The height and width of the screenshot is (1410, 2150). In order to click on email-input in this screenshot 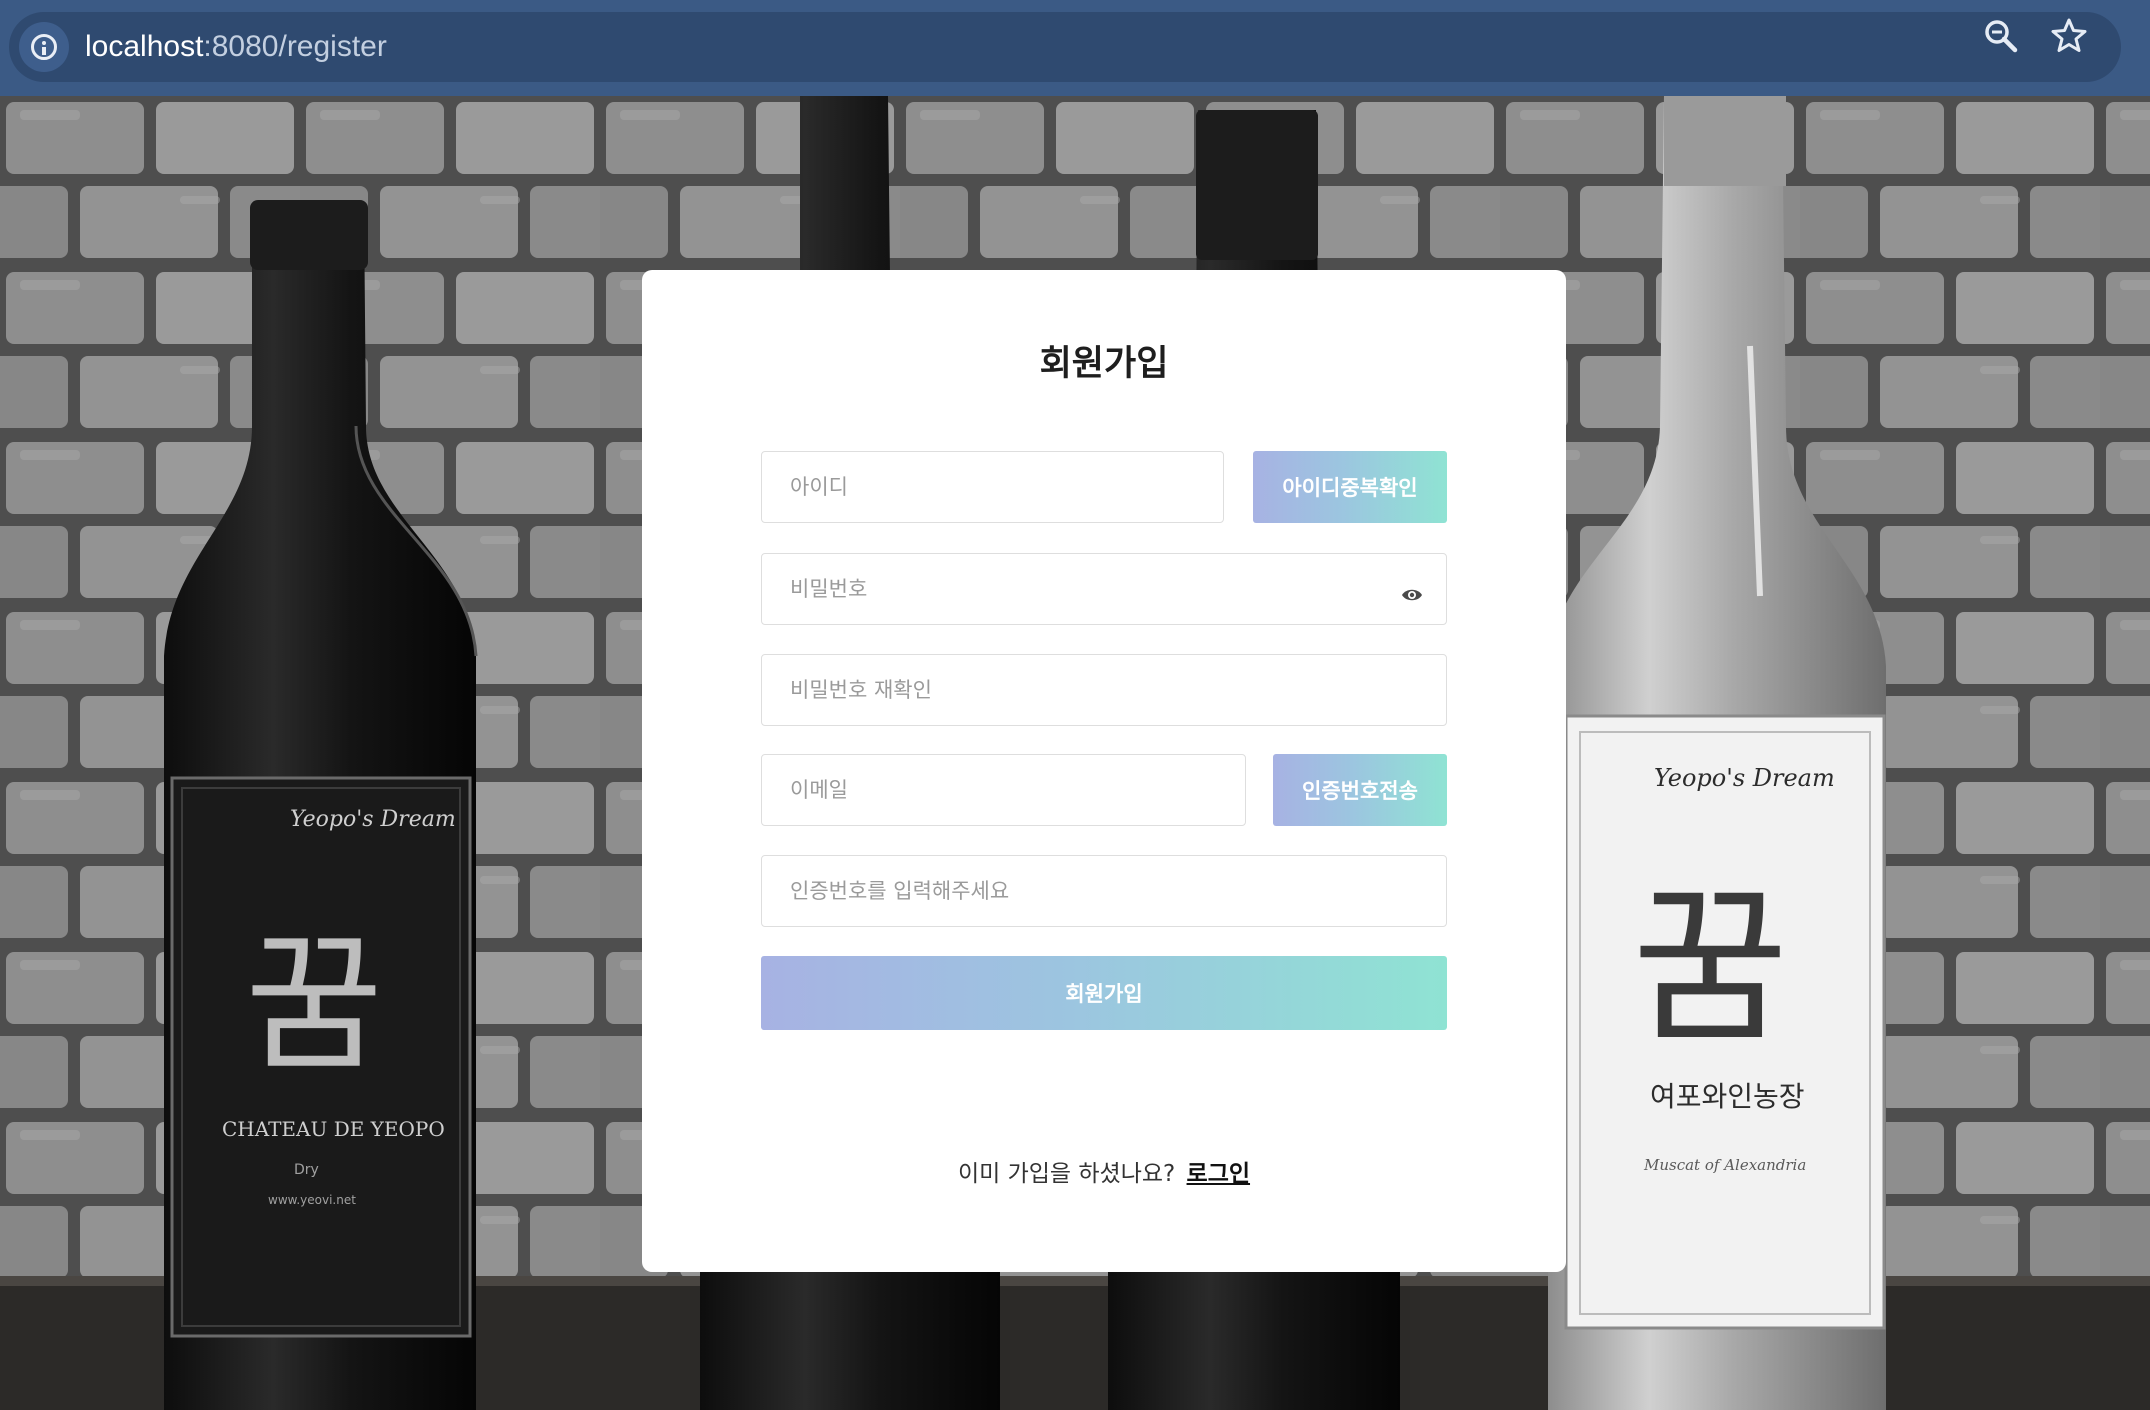, I will do `click(1003, 790)`.